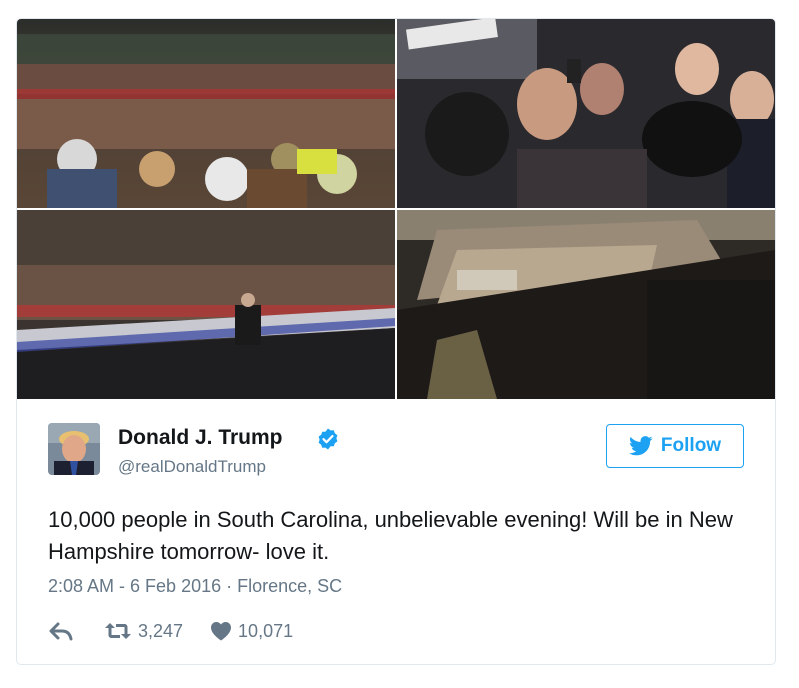  I want to click on like-action: 10,071, so click(251, 631).